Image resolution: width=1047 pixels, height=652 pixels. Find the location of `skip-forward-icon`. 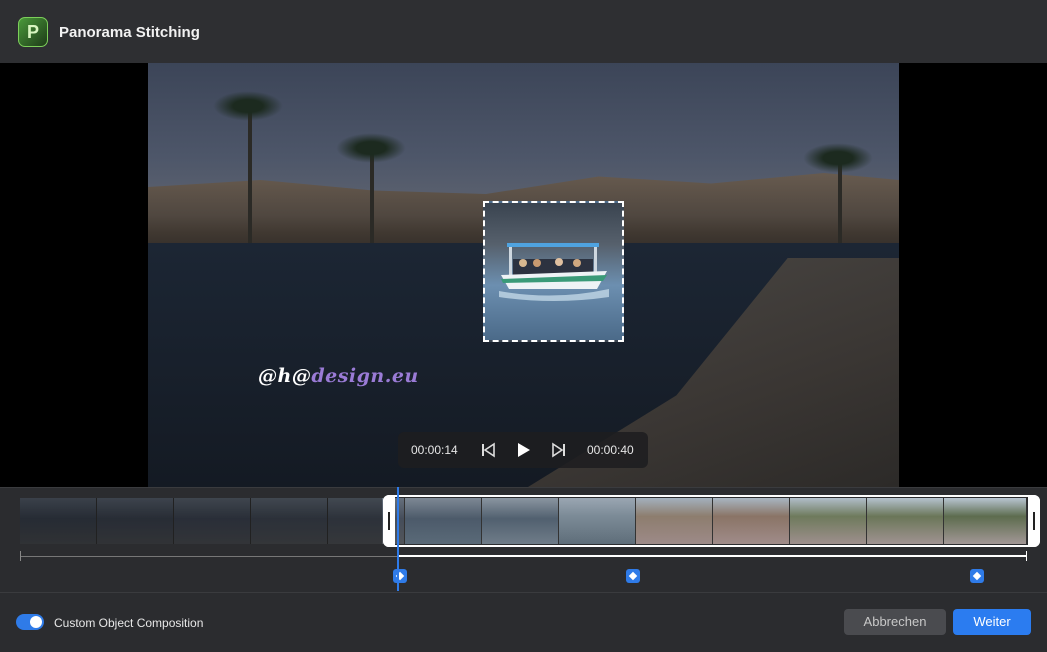

skip-forward-icon is located at coordinates (559, 450).